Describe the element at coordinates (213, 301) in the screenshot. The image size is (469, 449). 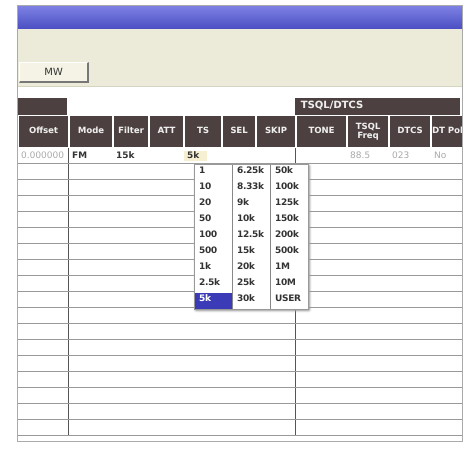
I see `dropdown-option: 5k` at that location.